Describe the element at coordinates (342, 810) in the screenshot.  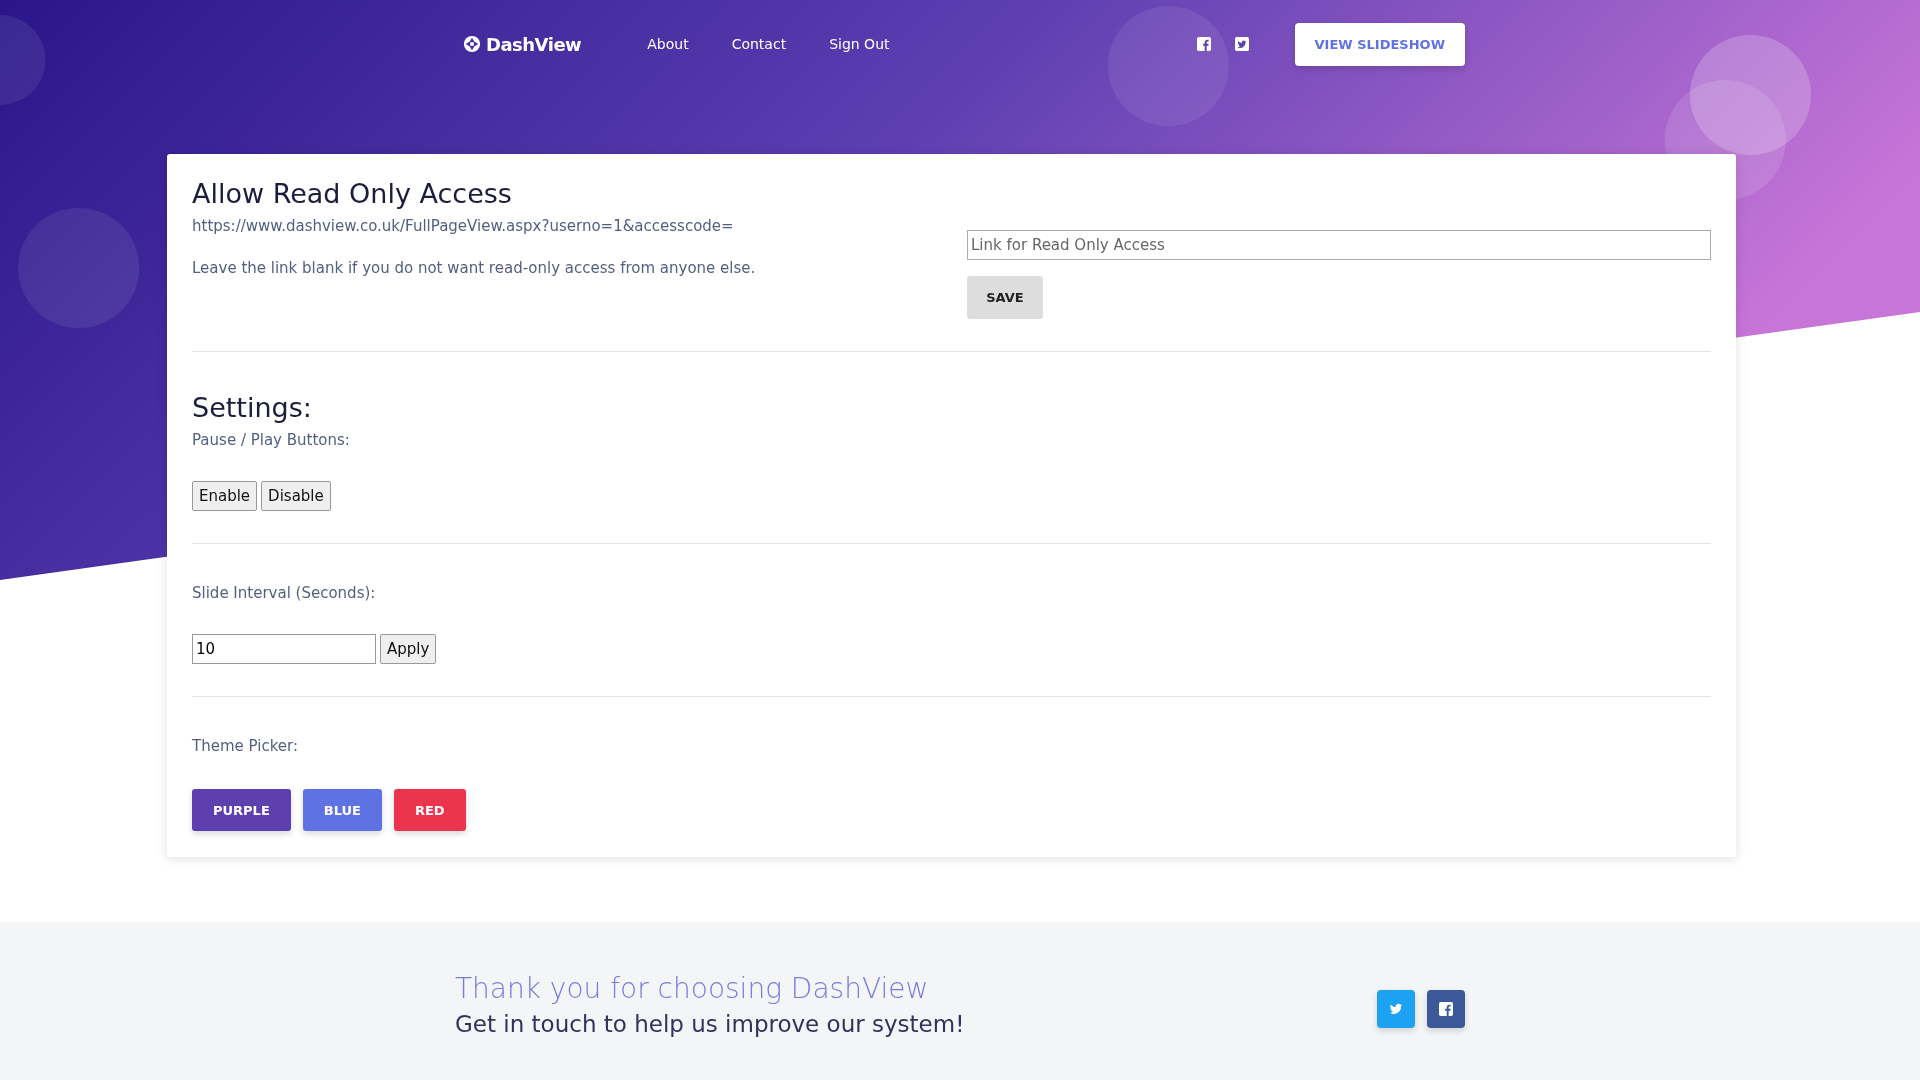
I see `theme-button: BLUE` at that location.